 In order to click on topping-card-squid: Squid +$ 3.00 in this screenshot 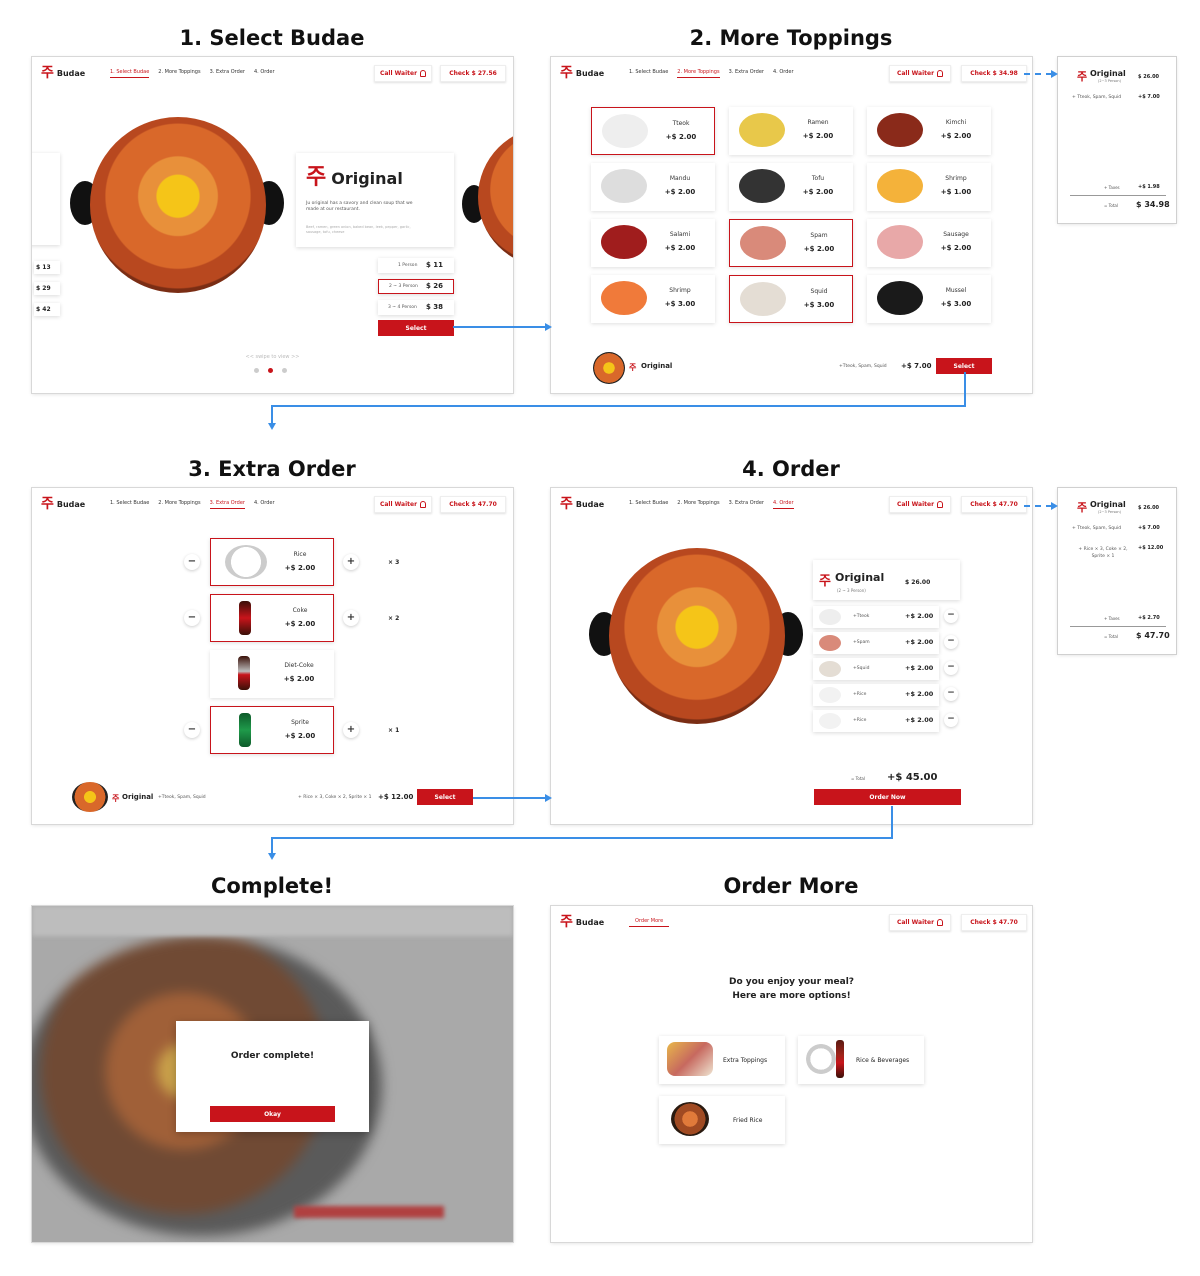, I will do `click(791, 299)`.